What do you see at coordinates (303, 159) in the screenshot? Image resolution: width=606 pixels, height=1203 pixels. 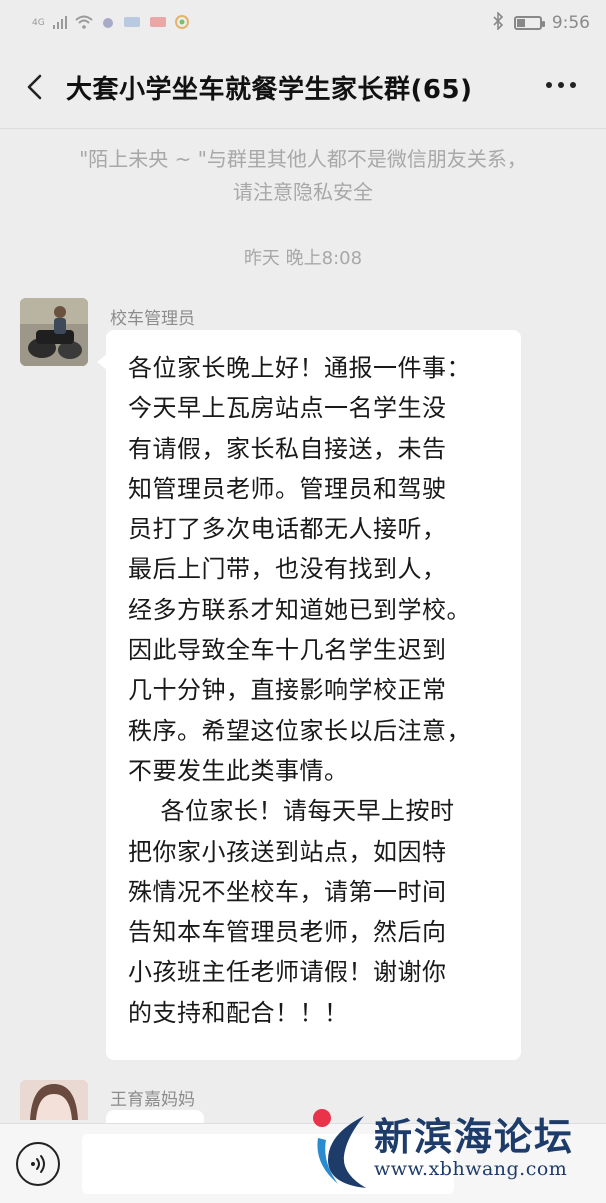 I see `privacy-notice-line: "陌上未央 ~ "与群里其他人都不是微信朋友关系，` at bounding box center [303, 159].